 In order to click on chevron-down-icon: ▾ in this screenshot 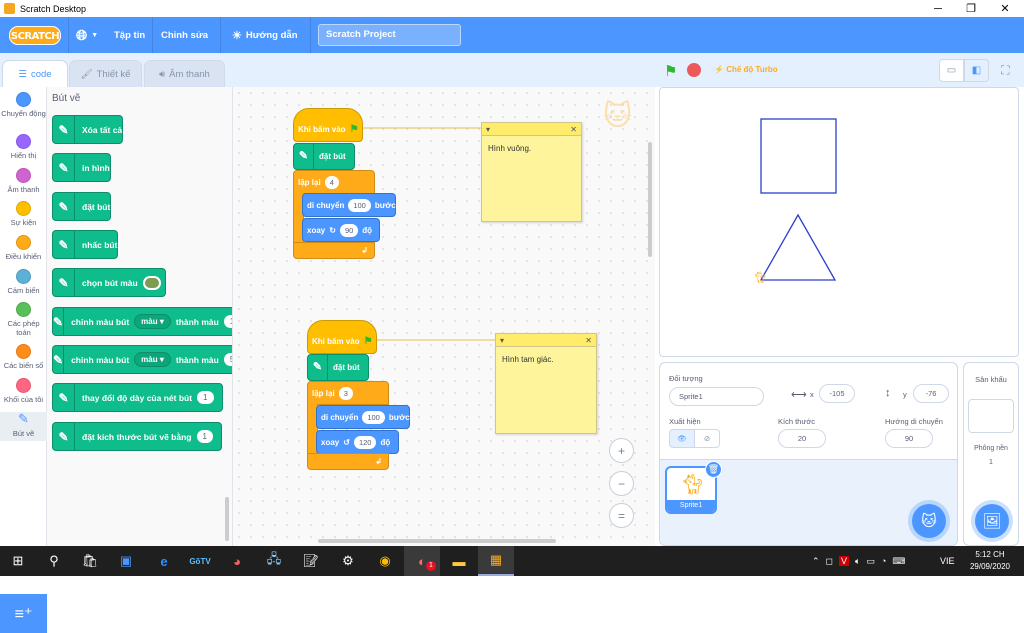, I will do `click(488, 129)`.